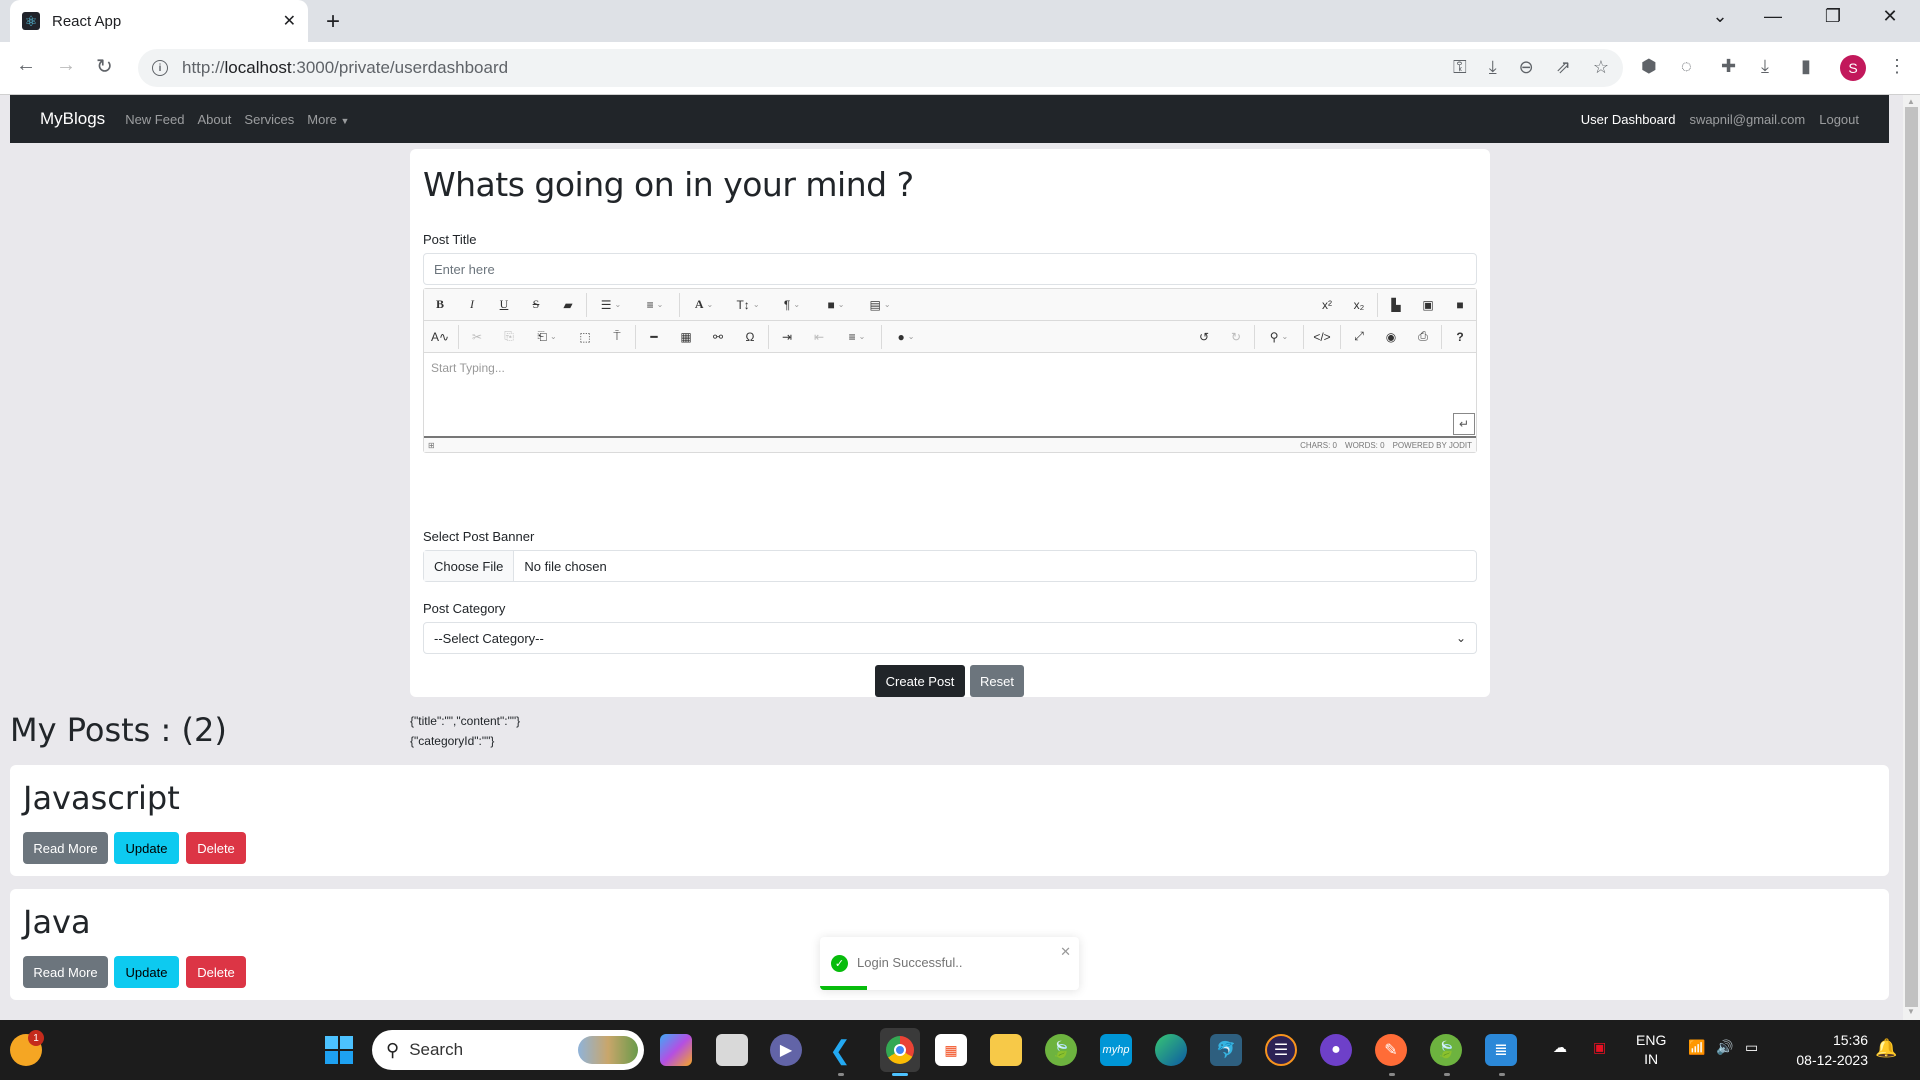 The width and height of the screenshot is (1920, 1080). I want to click on brush-color-icon: ● ⌄, so click(906, 337).